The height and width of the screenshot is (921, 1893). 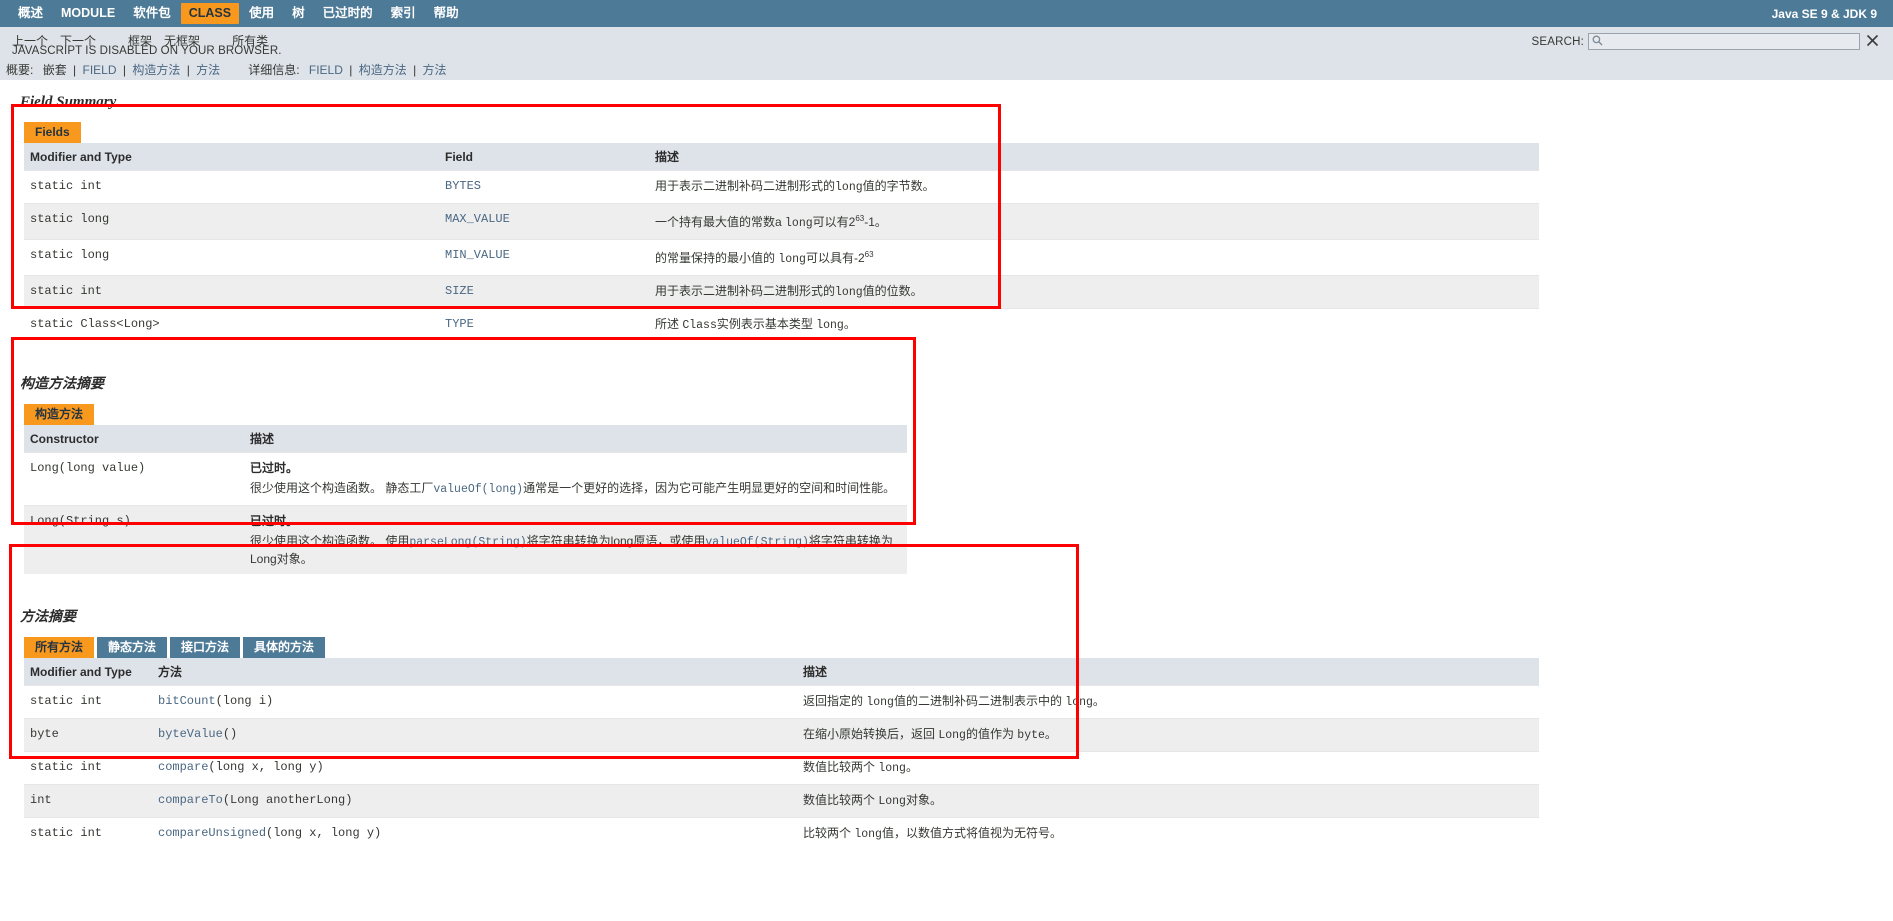 What do you see at coordinates (205, 647) in the screenshot?
I see `tab-interface-methods: 接口方法` at bounding box center [205, 647].